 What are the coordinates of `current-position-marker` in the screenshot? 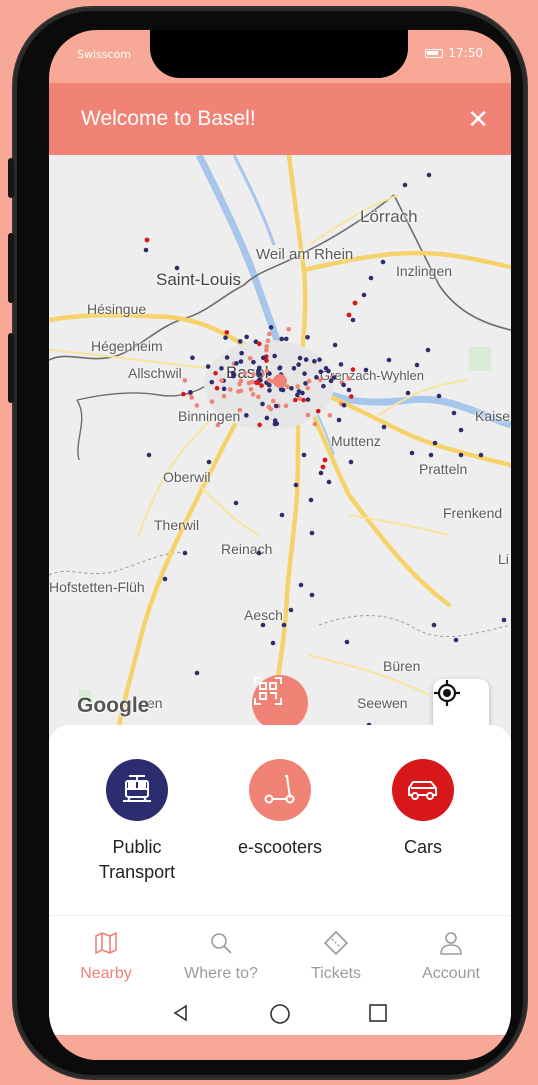 It's located at (280, 381).